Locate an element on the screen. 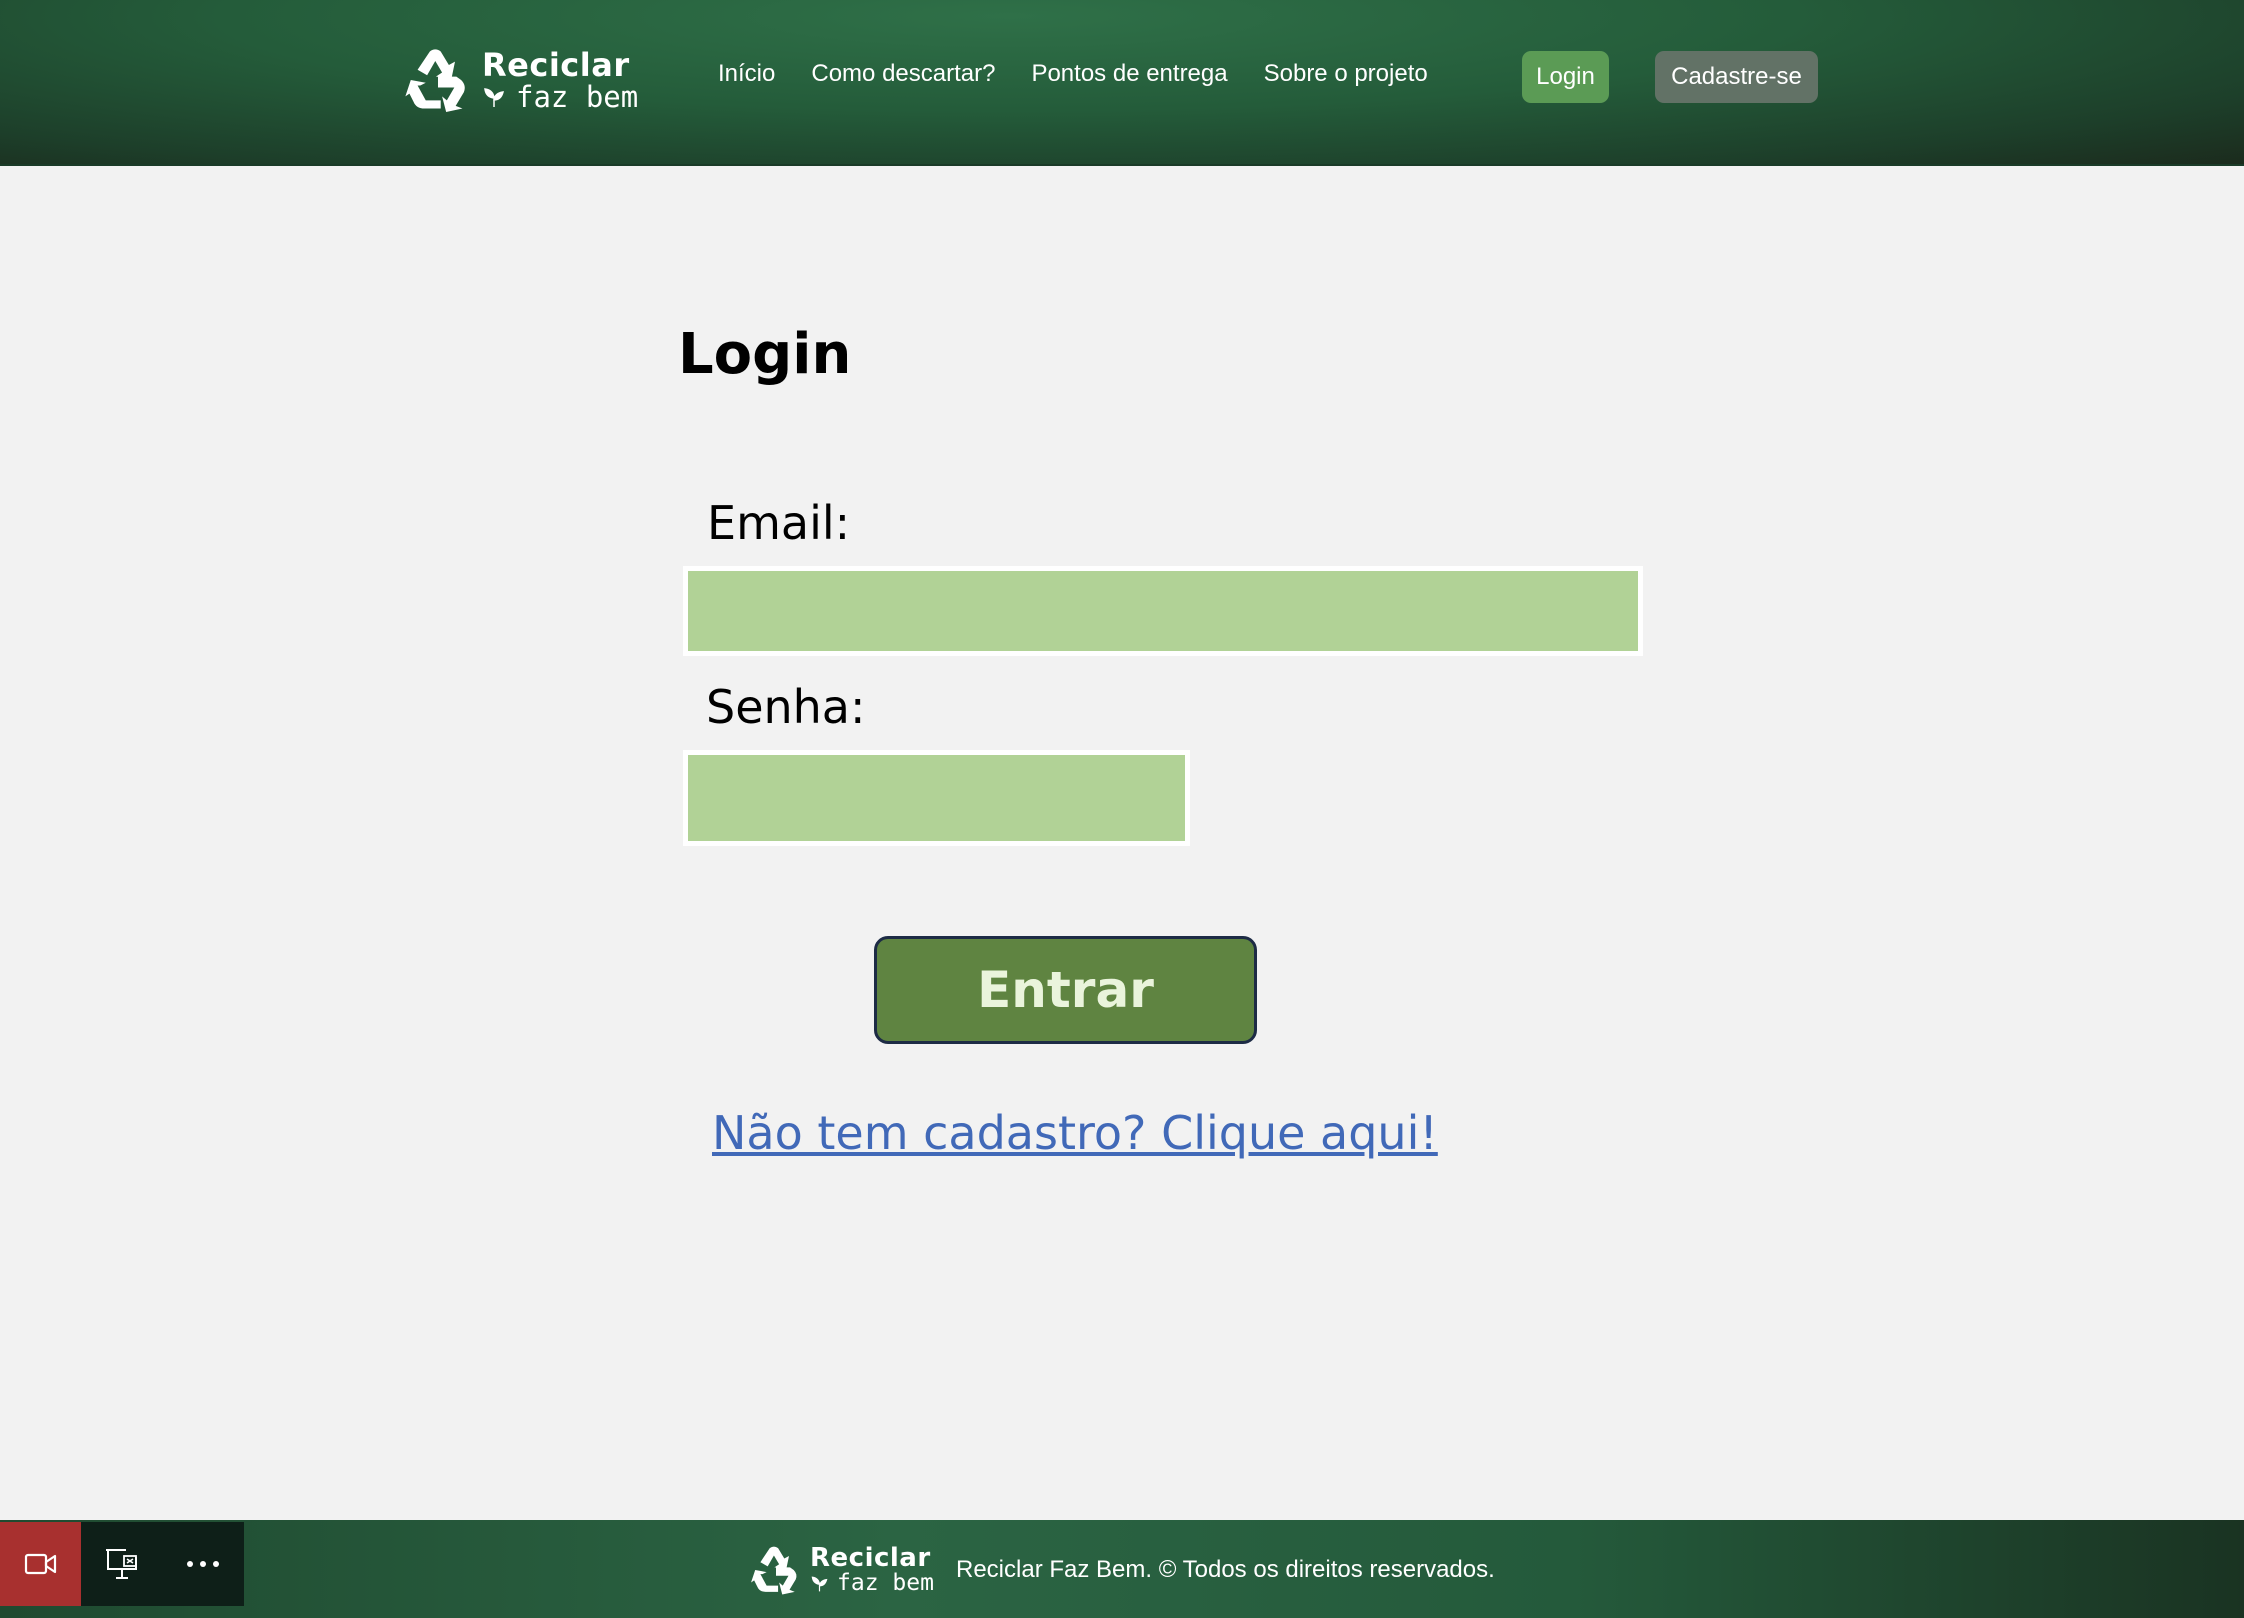 The height and width of the screenshot is (1618, 2244). email-field is located at coordinates (1163, 611).